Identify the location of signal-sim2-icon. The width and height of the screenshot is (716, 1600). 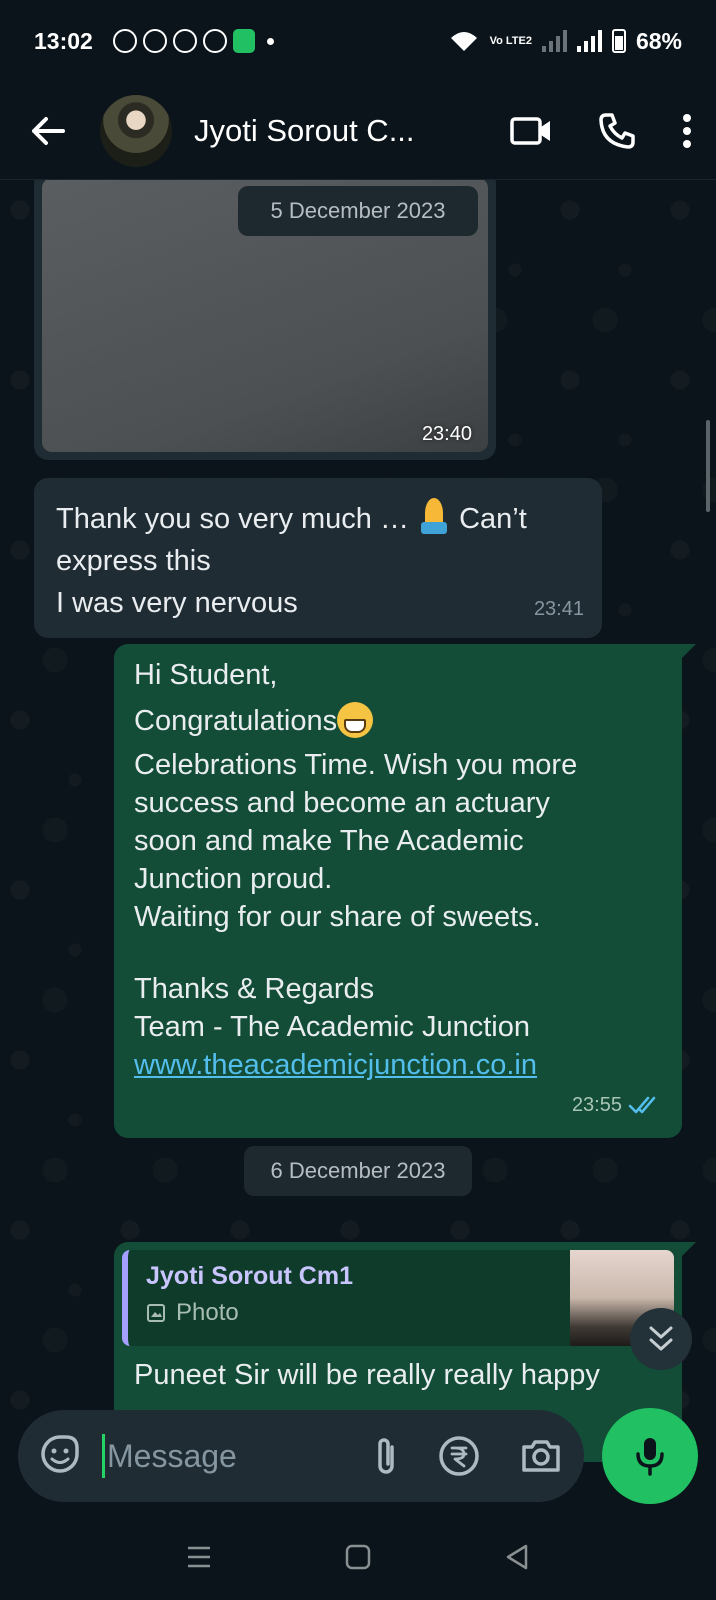
(589, 41).